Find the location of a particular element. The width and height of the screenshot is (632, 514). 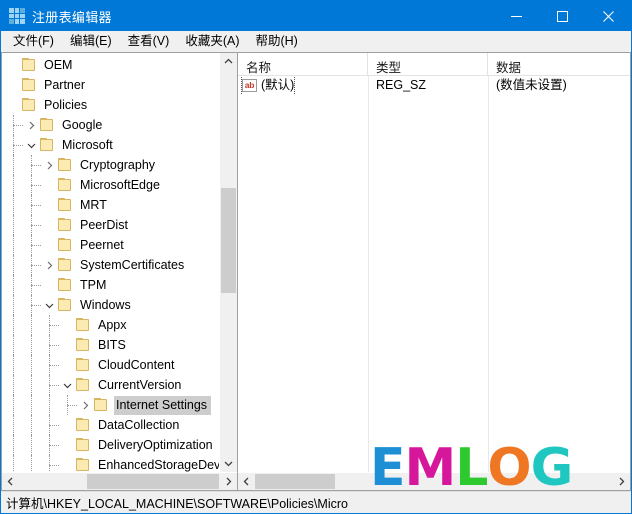

tree-item: MRT is located at coordinates (111, 205).